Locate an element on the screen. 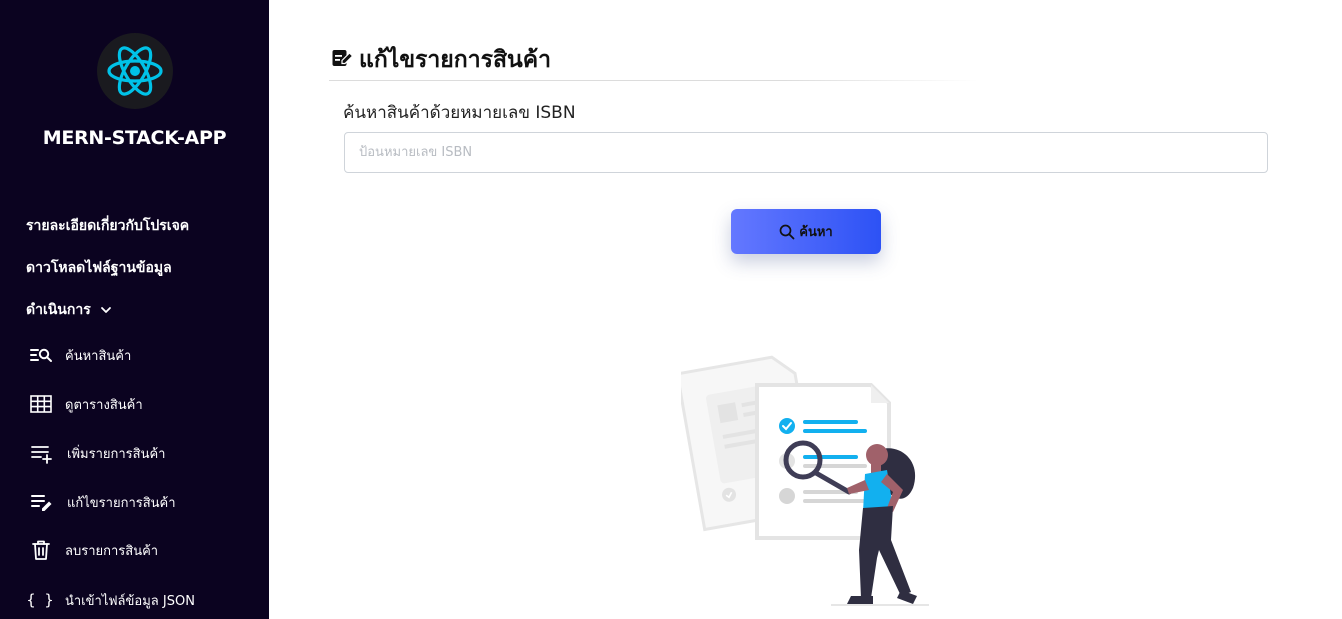  trash-icon is located at coordinates (41, 550).